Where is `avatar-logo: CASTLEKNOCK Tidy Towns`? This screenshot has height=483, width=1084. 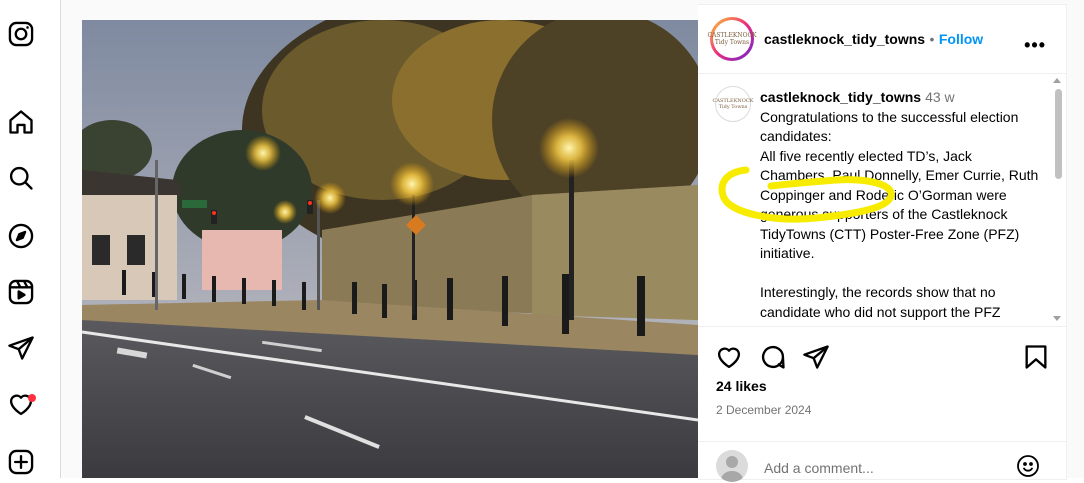 avatar-logo: CASTLEKNOCK Tidy Towns is located at coordinates (732, 39).